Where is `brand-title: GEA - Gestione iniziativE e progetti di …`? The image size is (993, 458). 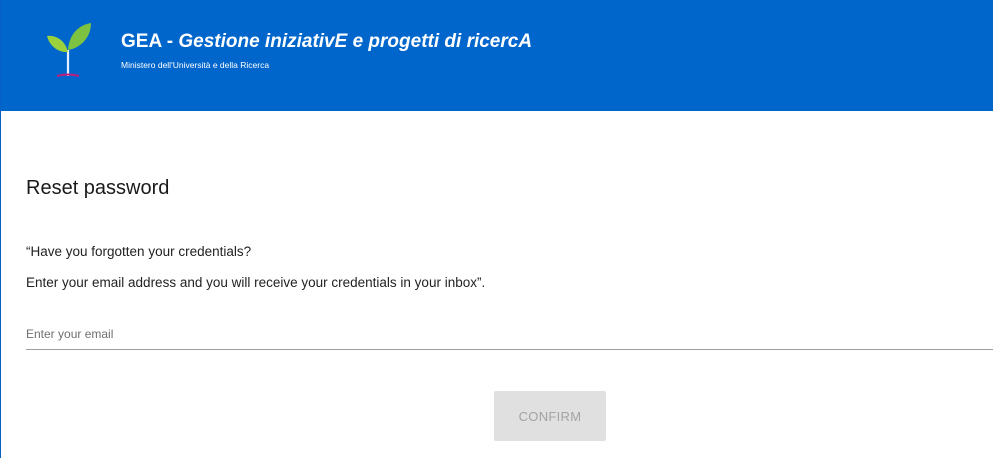 brand-title: GEA - Gestione iniziativE e progetti di … is located at coordinates (326, 42).